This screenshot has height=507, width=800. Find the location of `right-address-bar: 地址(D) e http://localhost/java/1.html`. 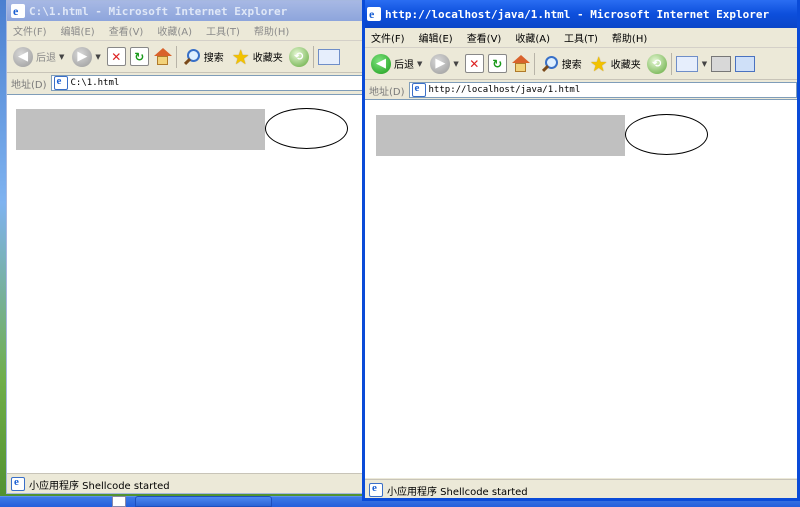

right-address-bar: 地址(D) e http://localhost/java/1.html is located at coordinates (581, 90).